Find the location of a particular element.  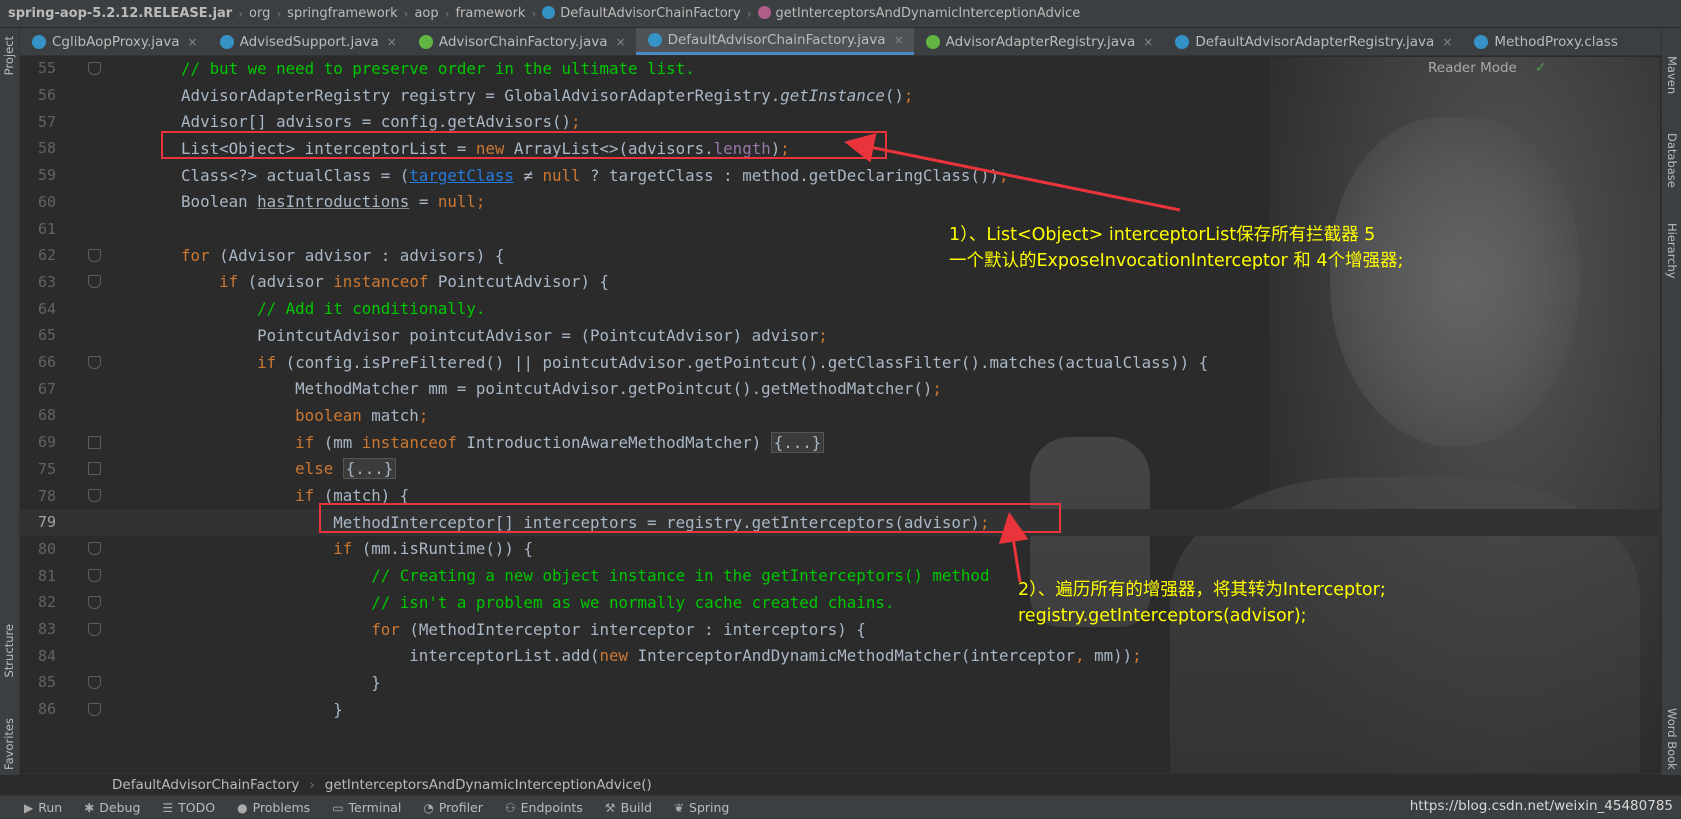

annotation-arrows is located at coordinates (1012, 358).